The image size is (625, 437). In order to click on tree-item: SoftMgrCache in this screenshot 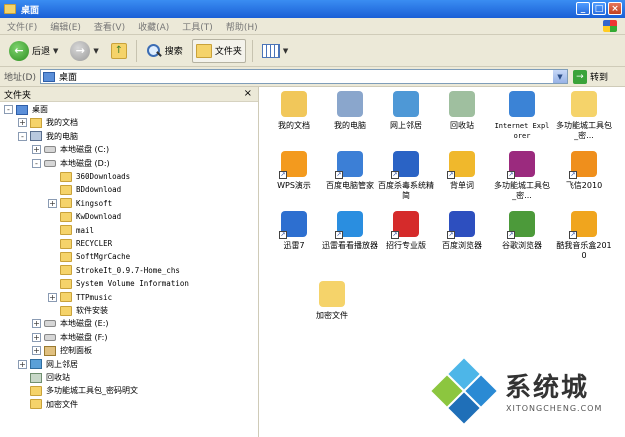, I will do `click(89, 256)`.